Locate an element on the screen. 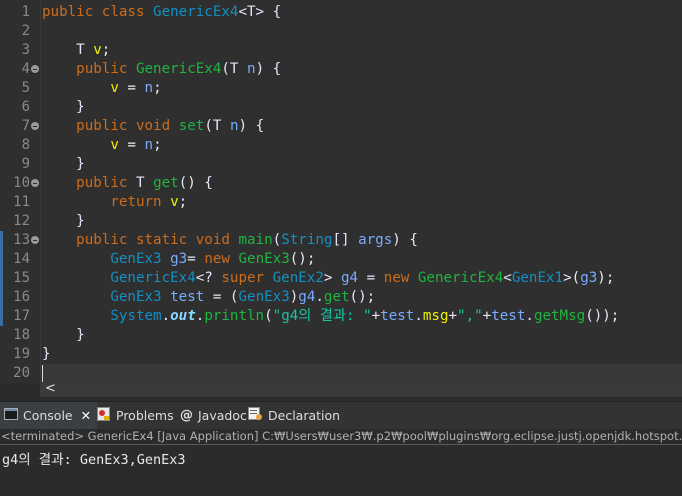 Image resolution: width=682 pixels, height=496 pixels. code-token: ) is located at coordinates (294, 297).